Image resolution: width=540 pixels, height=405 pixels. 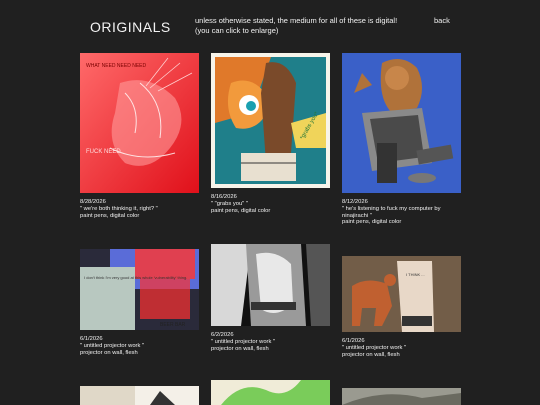 I want to click on artwork-title: " "grabs you" ", so click(x=229, y=203).